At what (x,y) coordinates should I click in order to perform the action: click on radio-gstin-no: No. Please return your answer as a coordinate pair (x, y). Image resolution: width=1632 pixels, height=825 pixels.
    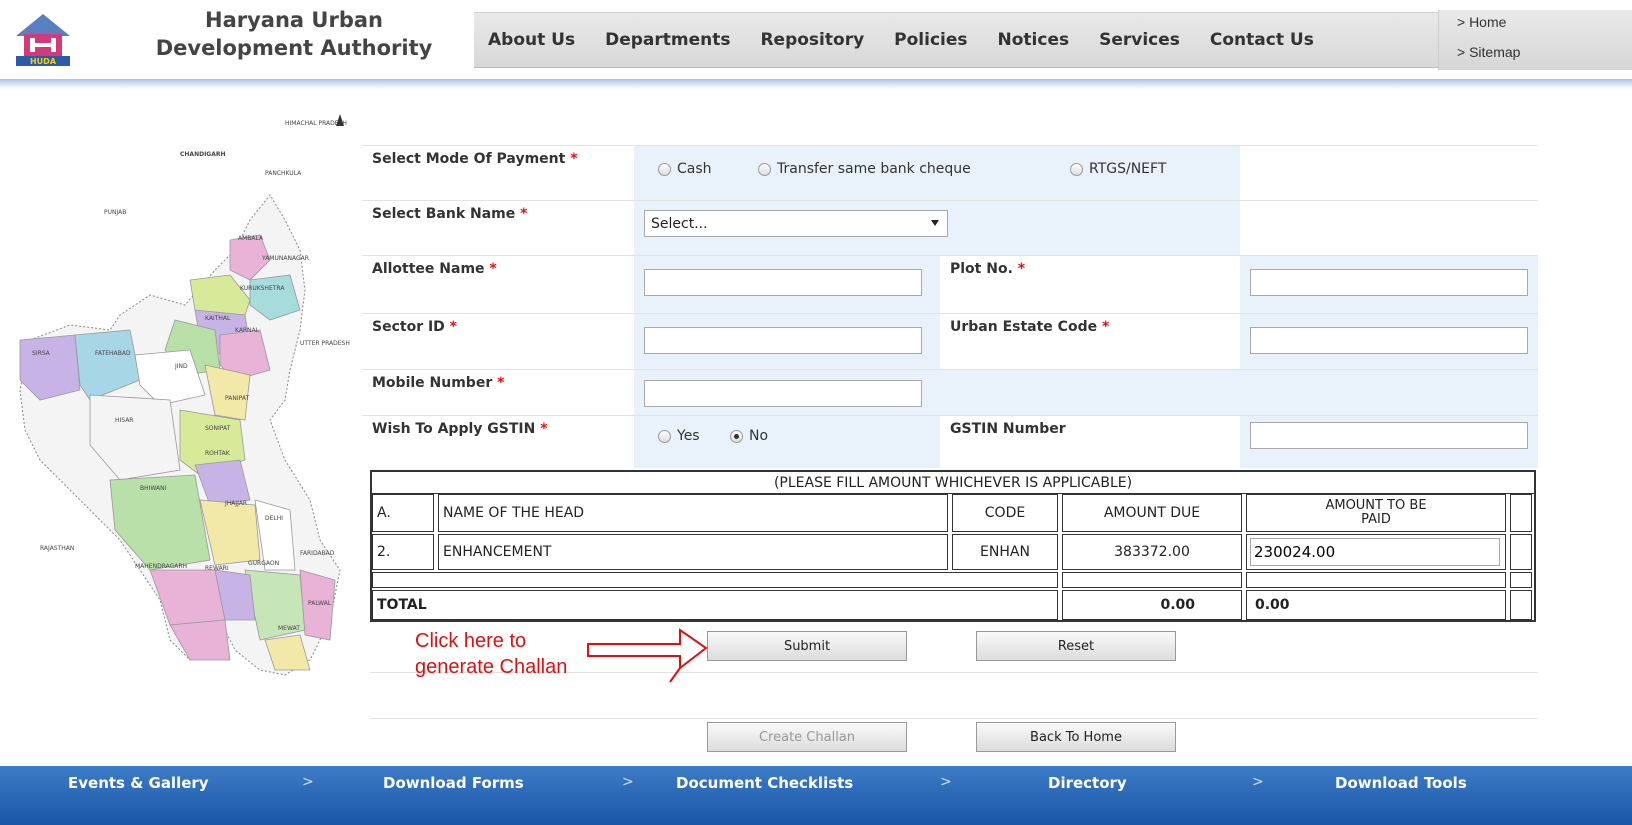
    Looking at the image, I should click on (749, 436).